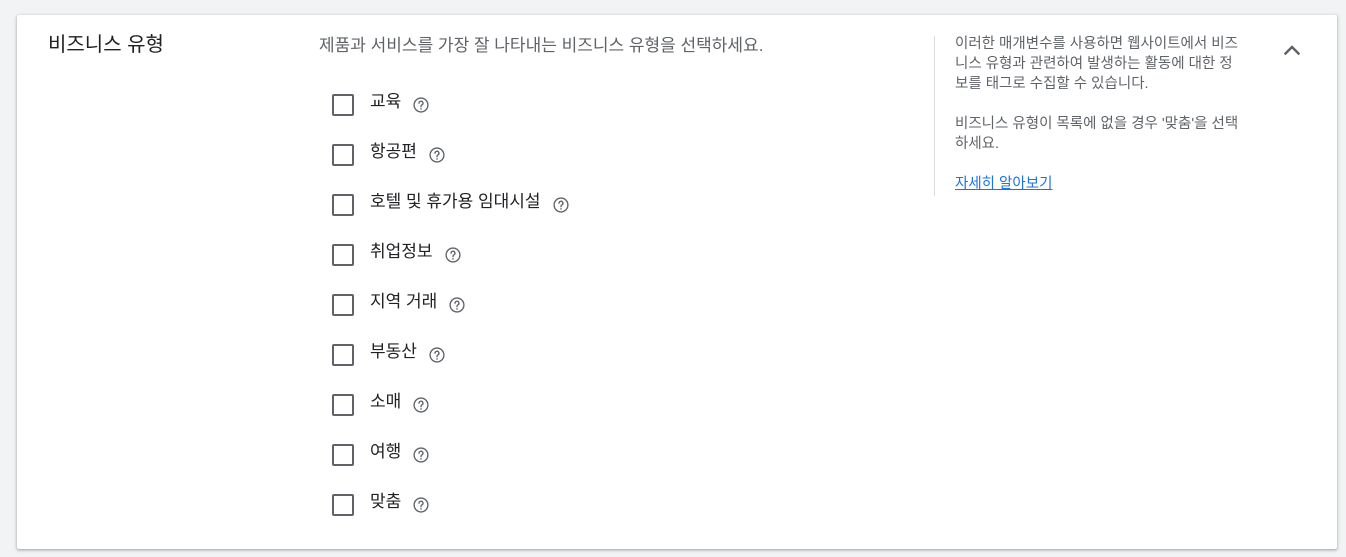  What do you see at coordinates (451, 155) in the screenshot?
I see `business-type-option-flights: 항공편` at bounding box center [451, 155].